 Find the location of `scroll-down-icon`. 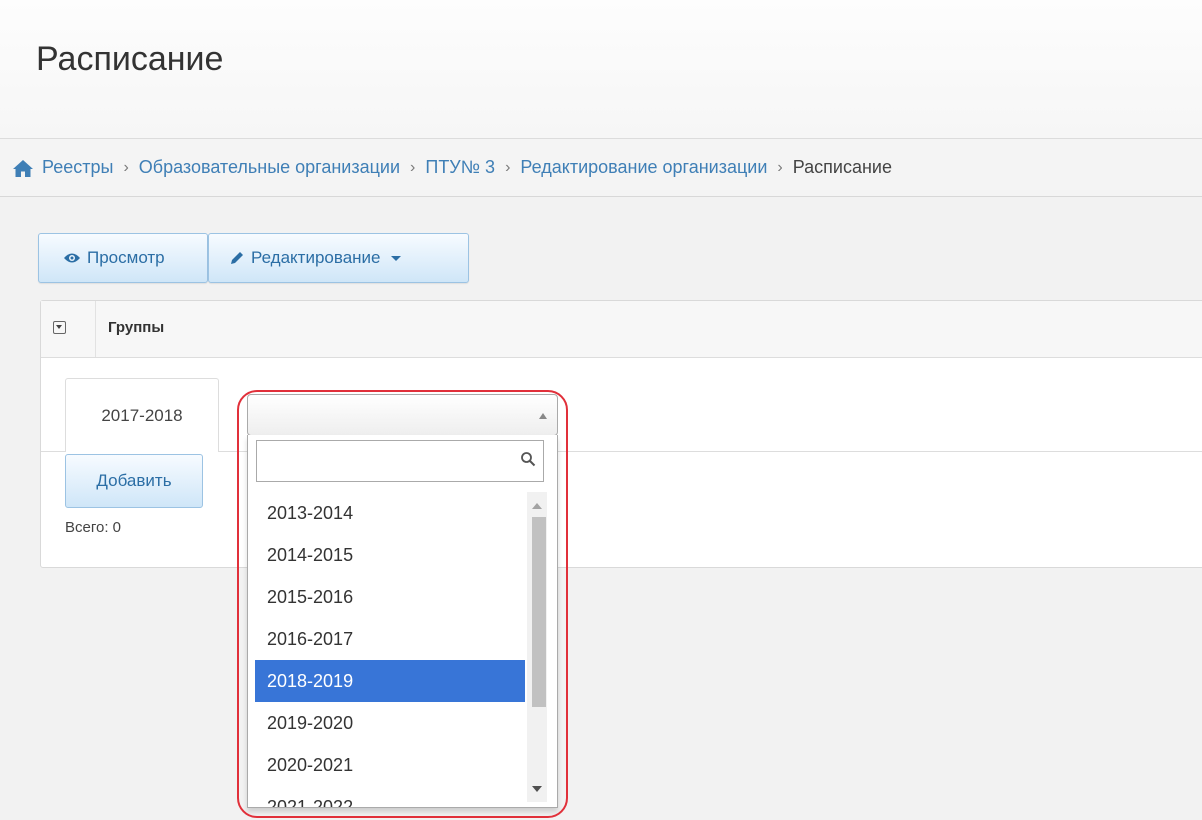

scroll-down-icon is located at coordinates (537, 789).